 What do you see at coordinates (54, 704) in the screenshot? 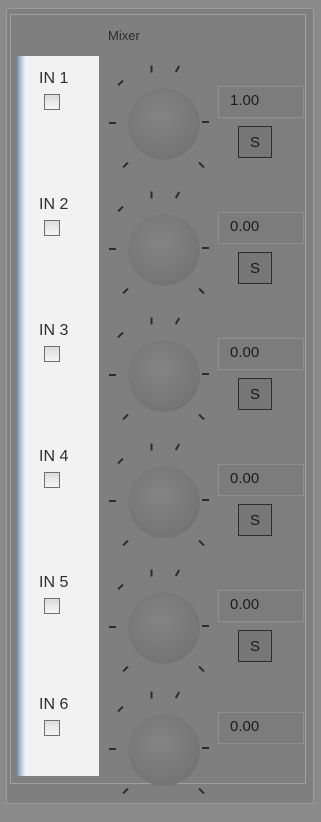
I see `channel-label: IN 6` at bounding box center [54, 704].